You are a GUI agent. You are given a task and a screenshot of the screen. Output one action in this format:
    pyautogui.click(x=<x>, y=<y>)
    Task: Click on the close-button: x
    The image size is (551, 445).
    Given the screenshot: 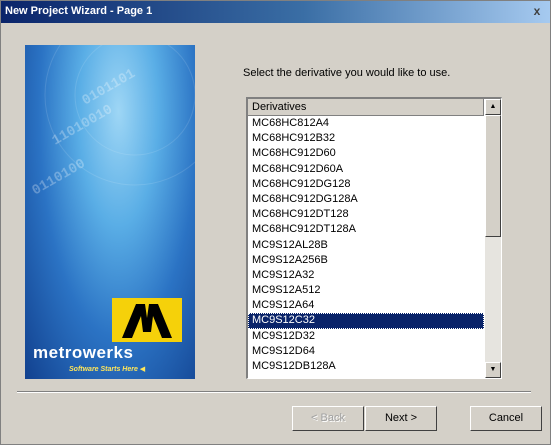 What is the action you would take?
    pyautogui.click(x=537, y=11)
    